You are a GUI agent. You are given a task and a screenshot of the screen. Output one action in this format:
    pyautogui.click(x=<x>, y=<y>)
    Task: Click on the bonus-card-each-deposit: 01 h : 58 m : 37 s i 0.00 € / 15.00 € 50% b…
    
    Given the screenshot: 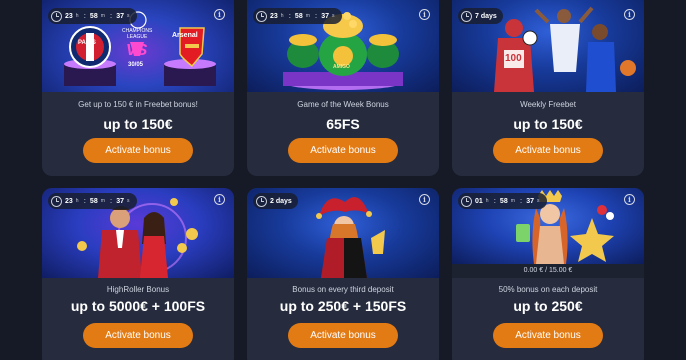 What is the action you would take?
    pyautogui.click(x=548, y=274)
    